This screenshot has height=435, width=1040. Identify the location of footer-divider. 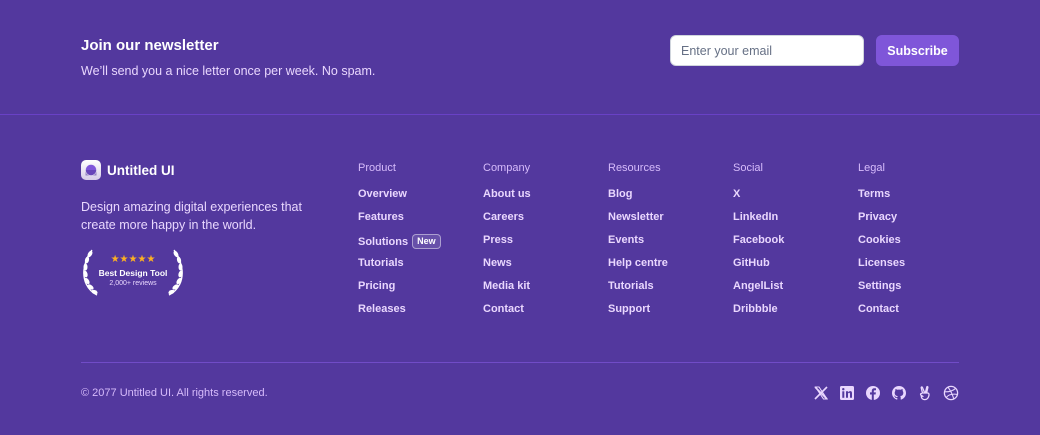
(520, 362).